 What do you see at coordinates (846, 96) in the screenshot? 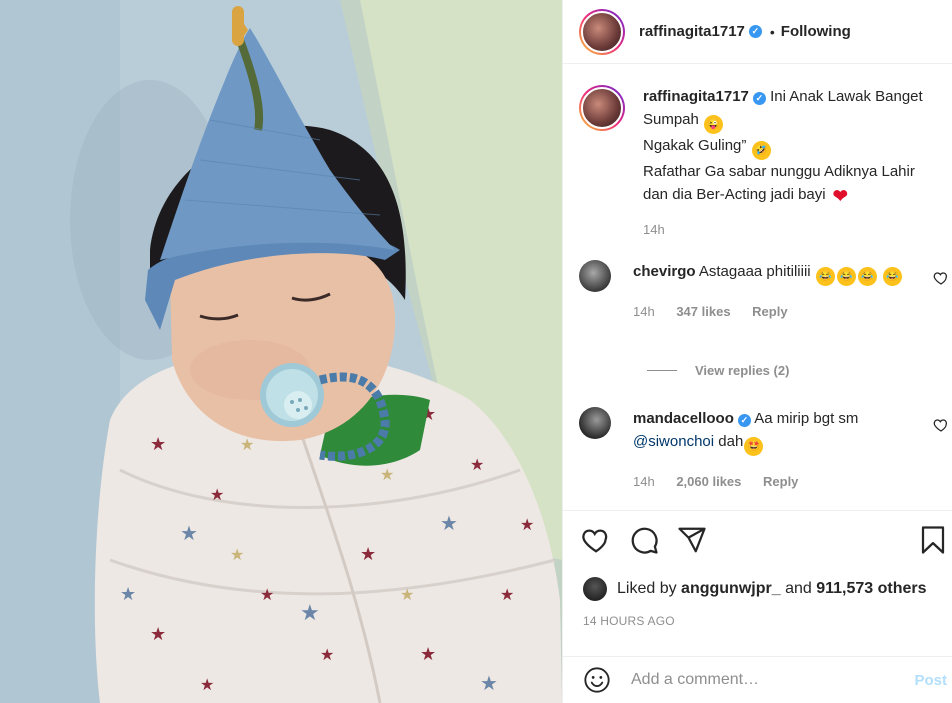
I see `caption-line-1: Ini Anak Lawak Banget` at bounding box center [846, 96].